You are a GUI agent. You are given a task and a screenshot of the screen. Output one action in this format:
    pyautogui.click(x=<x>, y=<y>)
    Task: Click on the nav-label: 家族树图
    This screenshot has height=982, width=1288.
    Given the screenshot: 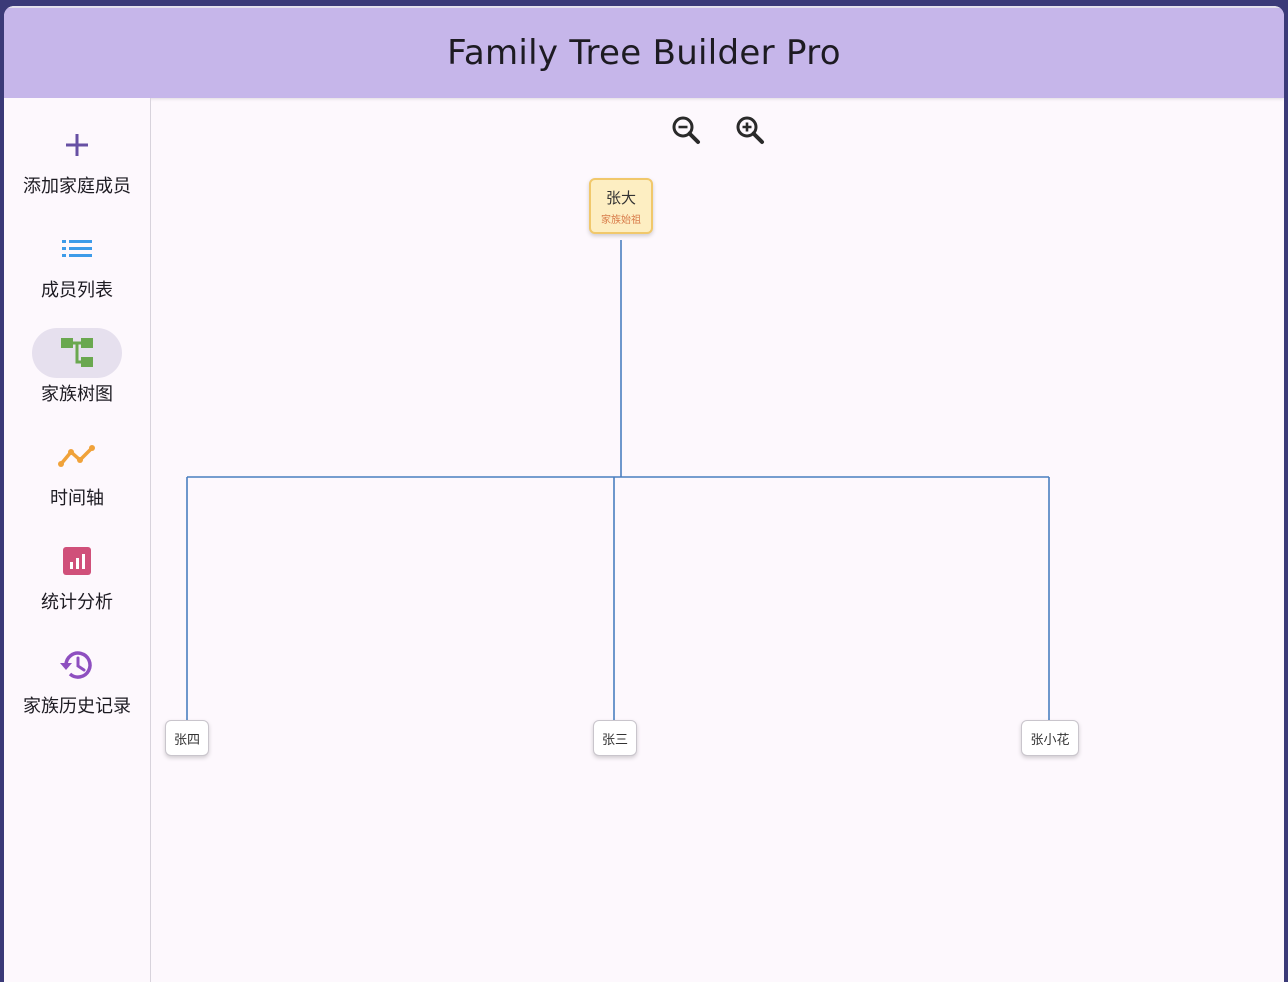 What is the action you would take?
    pyautogui.click(x=77, y=394)
    